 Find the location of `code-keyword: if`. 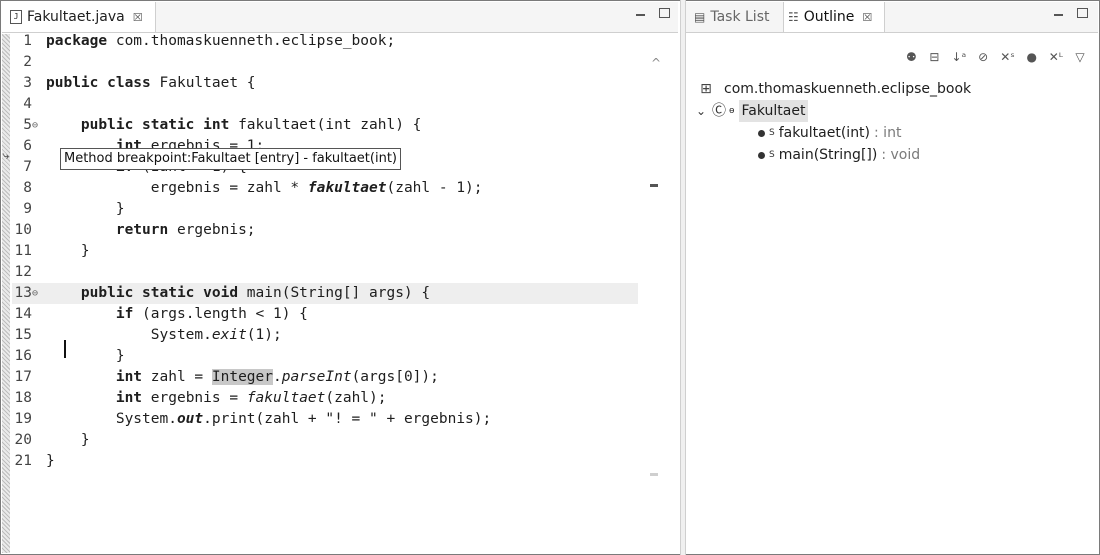

code-keyword: if is located at coordinates (124, 314).